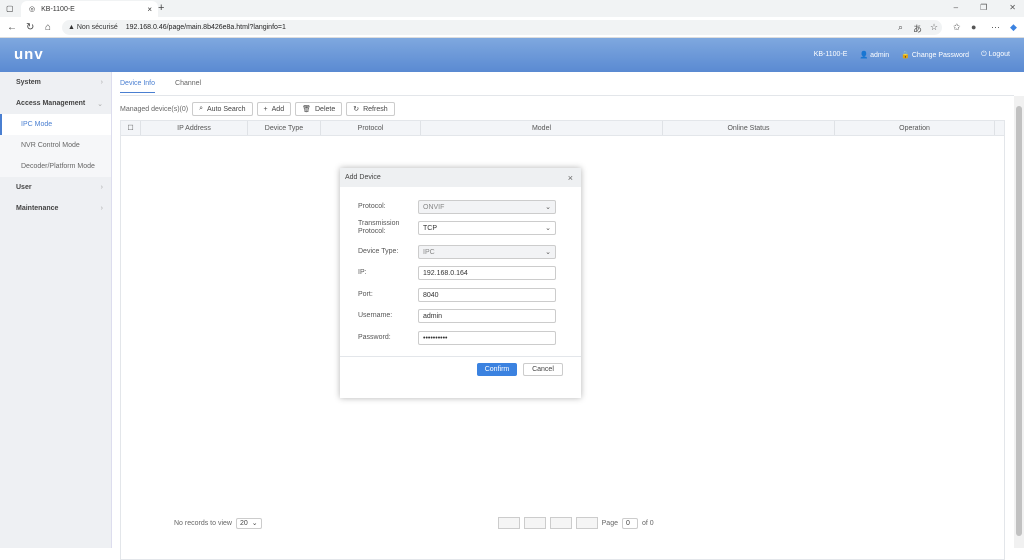  Describe the element at coordinates (89, 9) in the screenshot. I see `browser-tab: ◎ KB-1100-E ×` at that location.